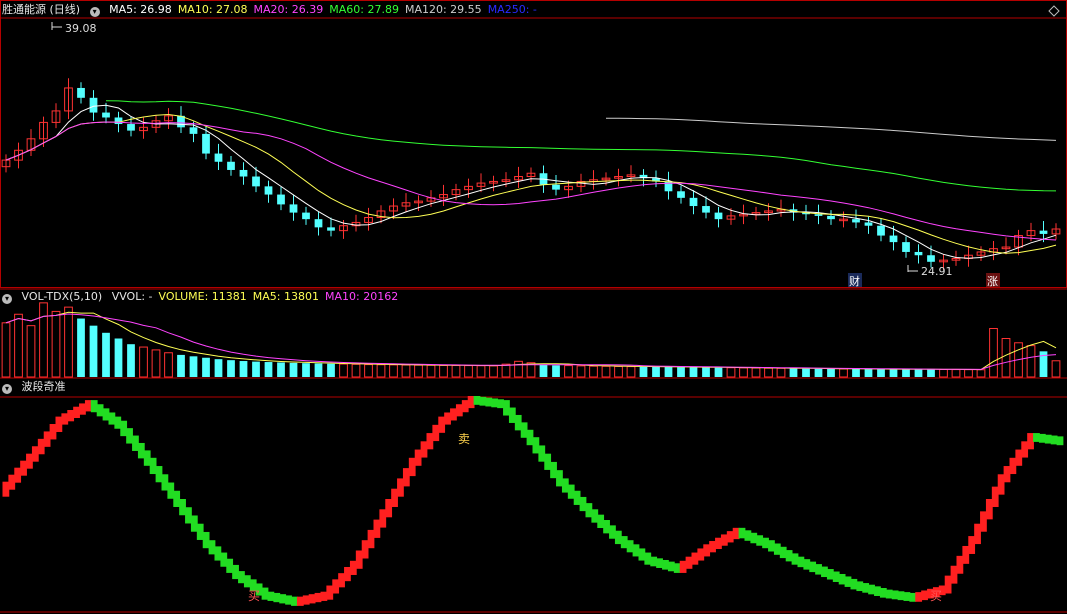 The width and height of the screenshot is (1067, 614). What do you see at coordinates (7, 389) in the screenshot?
I see `wave-toggle-icon: ▾` at bounding box center [7, 389].